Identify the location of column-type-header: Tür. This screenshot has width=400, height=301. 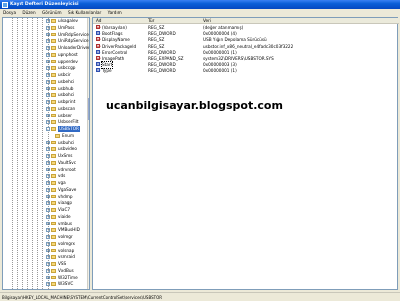
(151, 21).